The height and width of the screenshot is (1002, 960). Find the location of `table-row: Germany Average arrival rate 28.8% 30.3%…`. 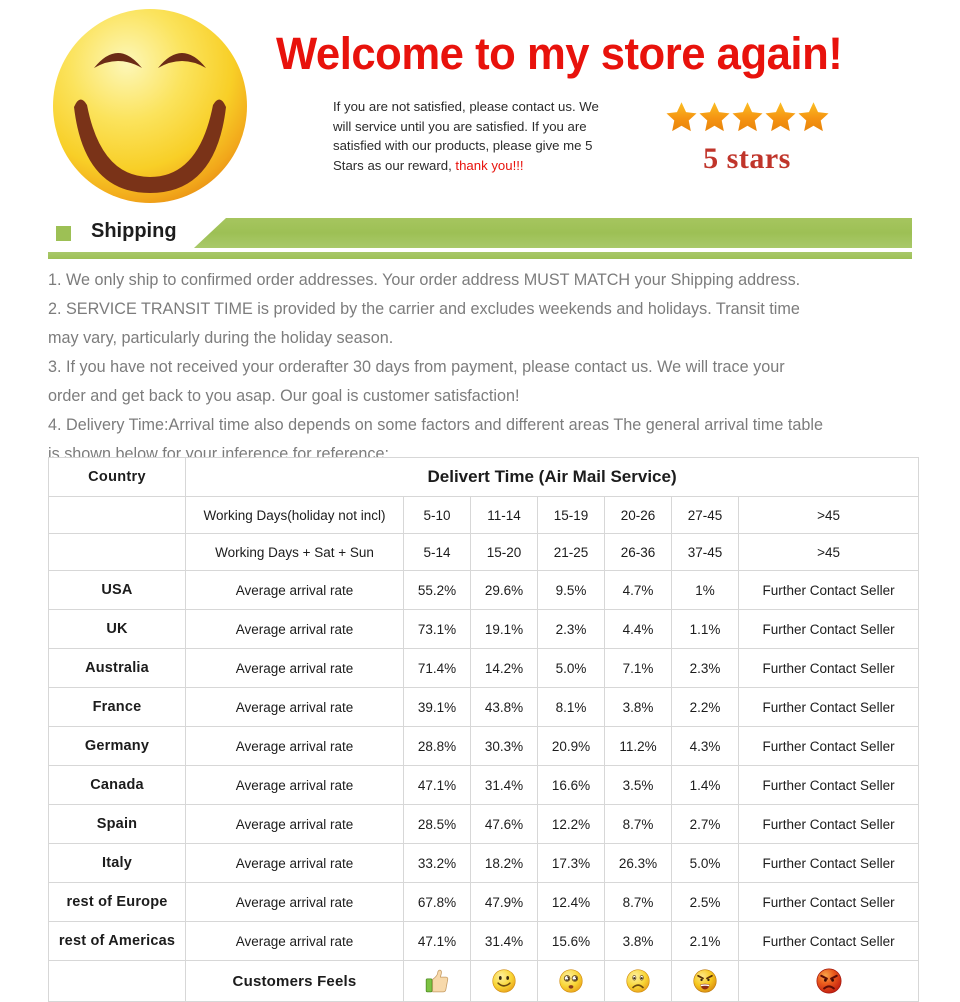

table-row: Germany Average arrival rate 28.8% 30.3%… is located at coordinates (484, 746).